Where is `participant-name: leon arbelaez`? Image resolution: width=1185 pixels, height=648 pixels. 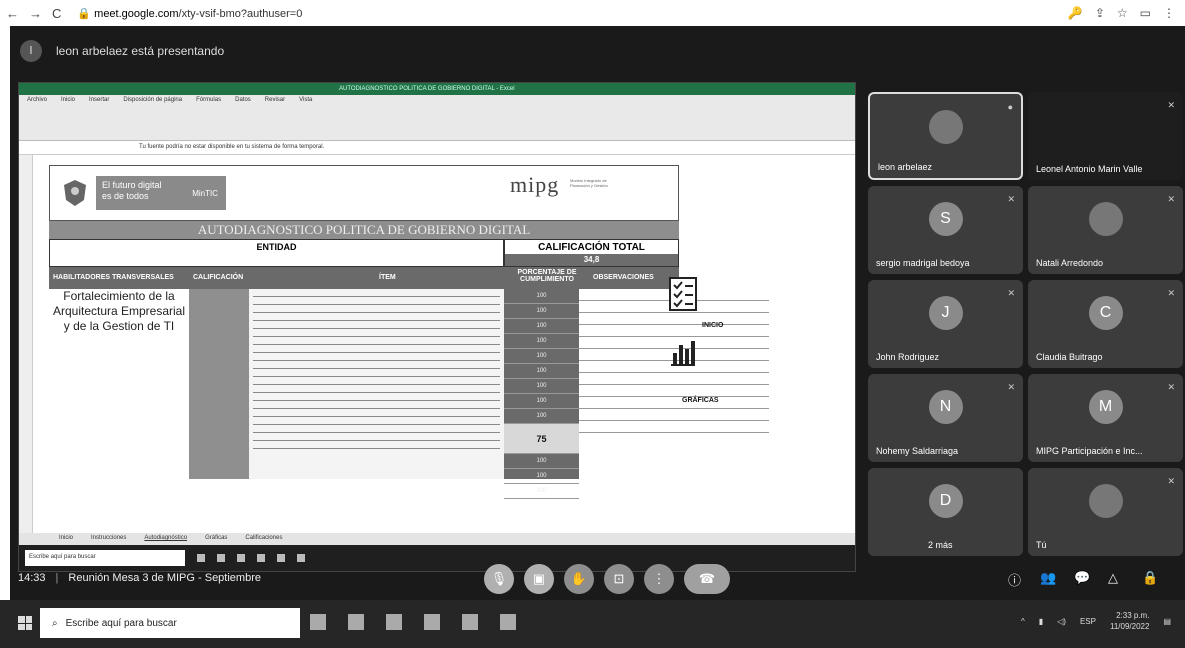
participant-name: leon arbelaez is located at coordinates (905, 167).